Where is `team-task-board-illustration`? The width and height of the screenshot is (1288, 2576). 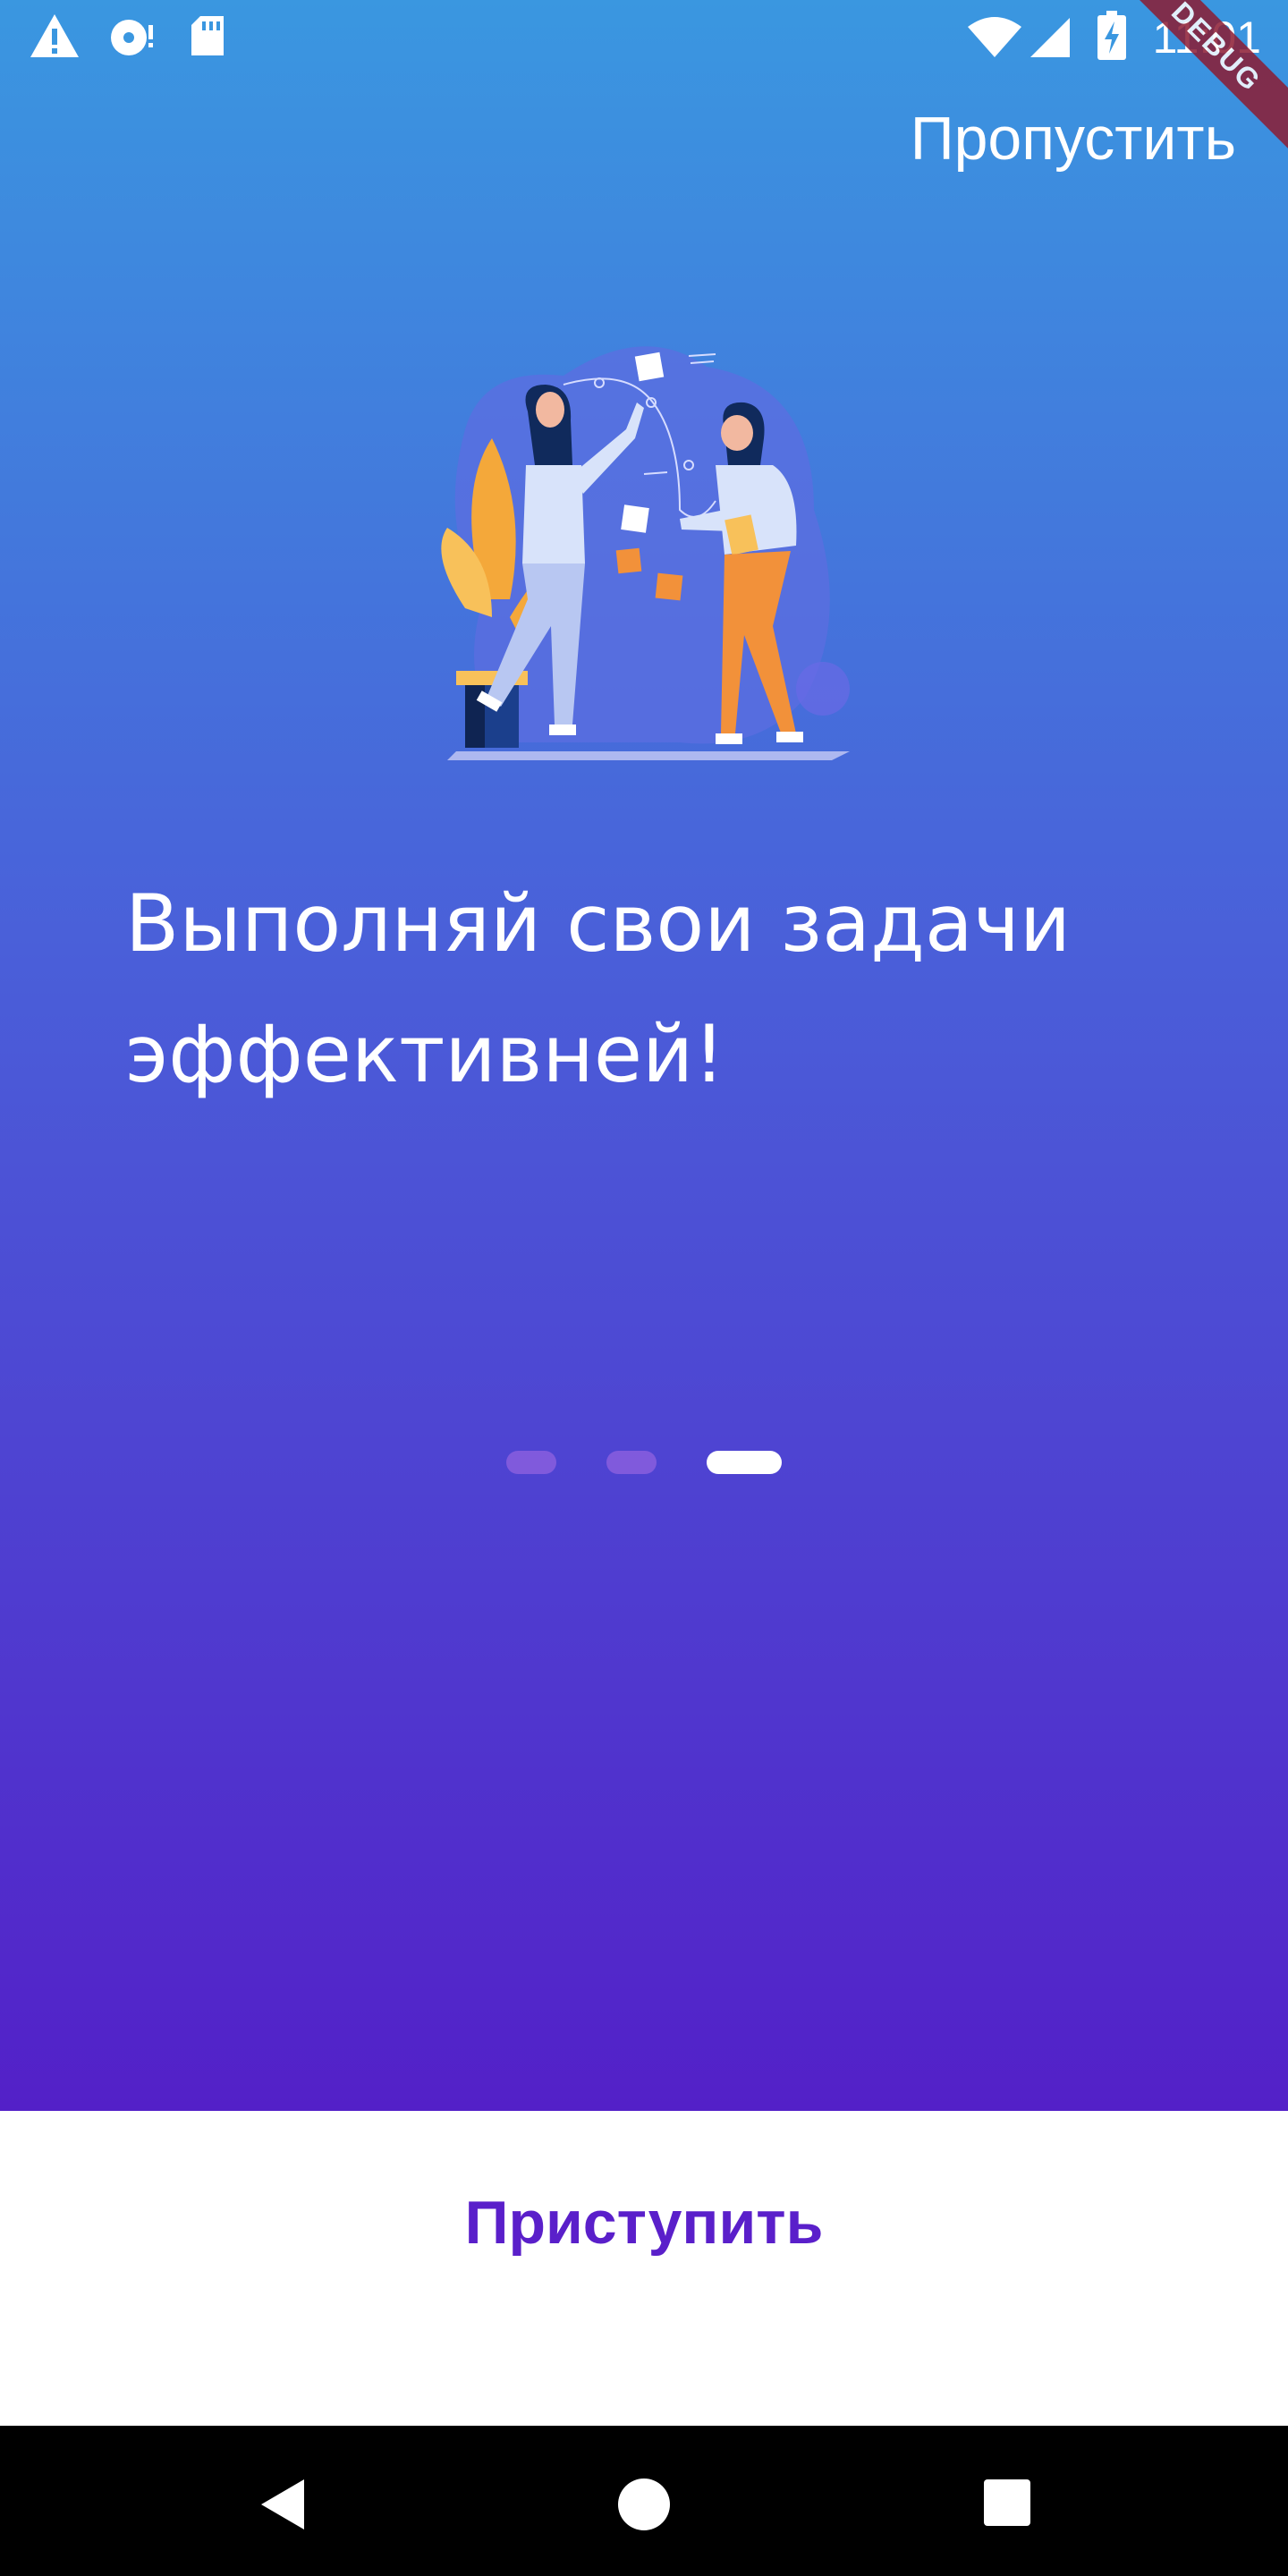 team-task-board-illustration is located at coordinates (644, 550).